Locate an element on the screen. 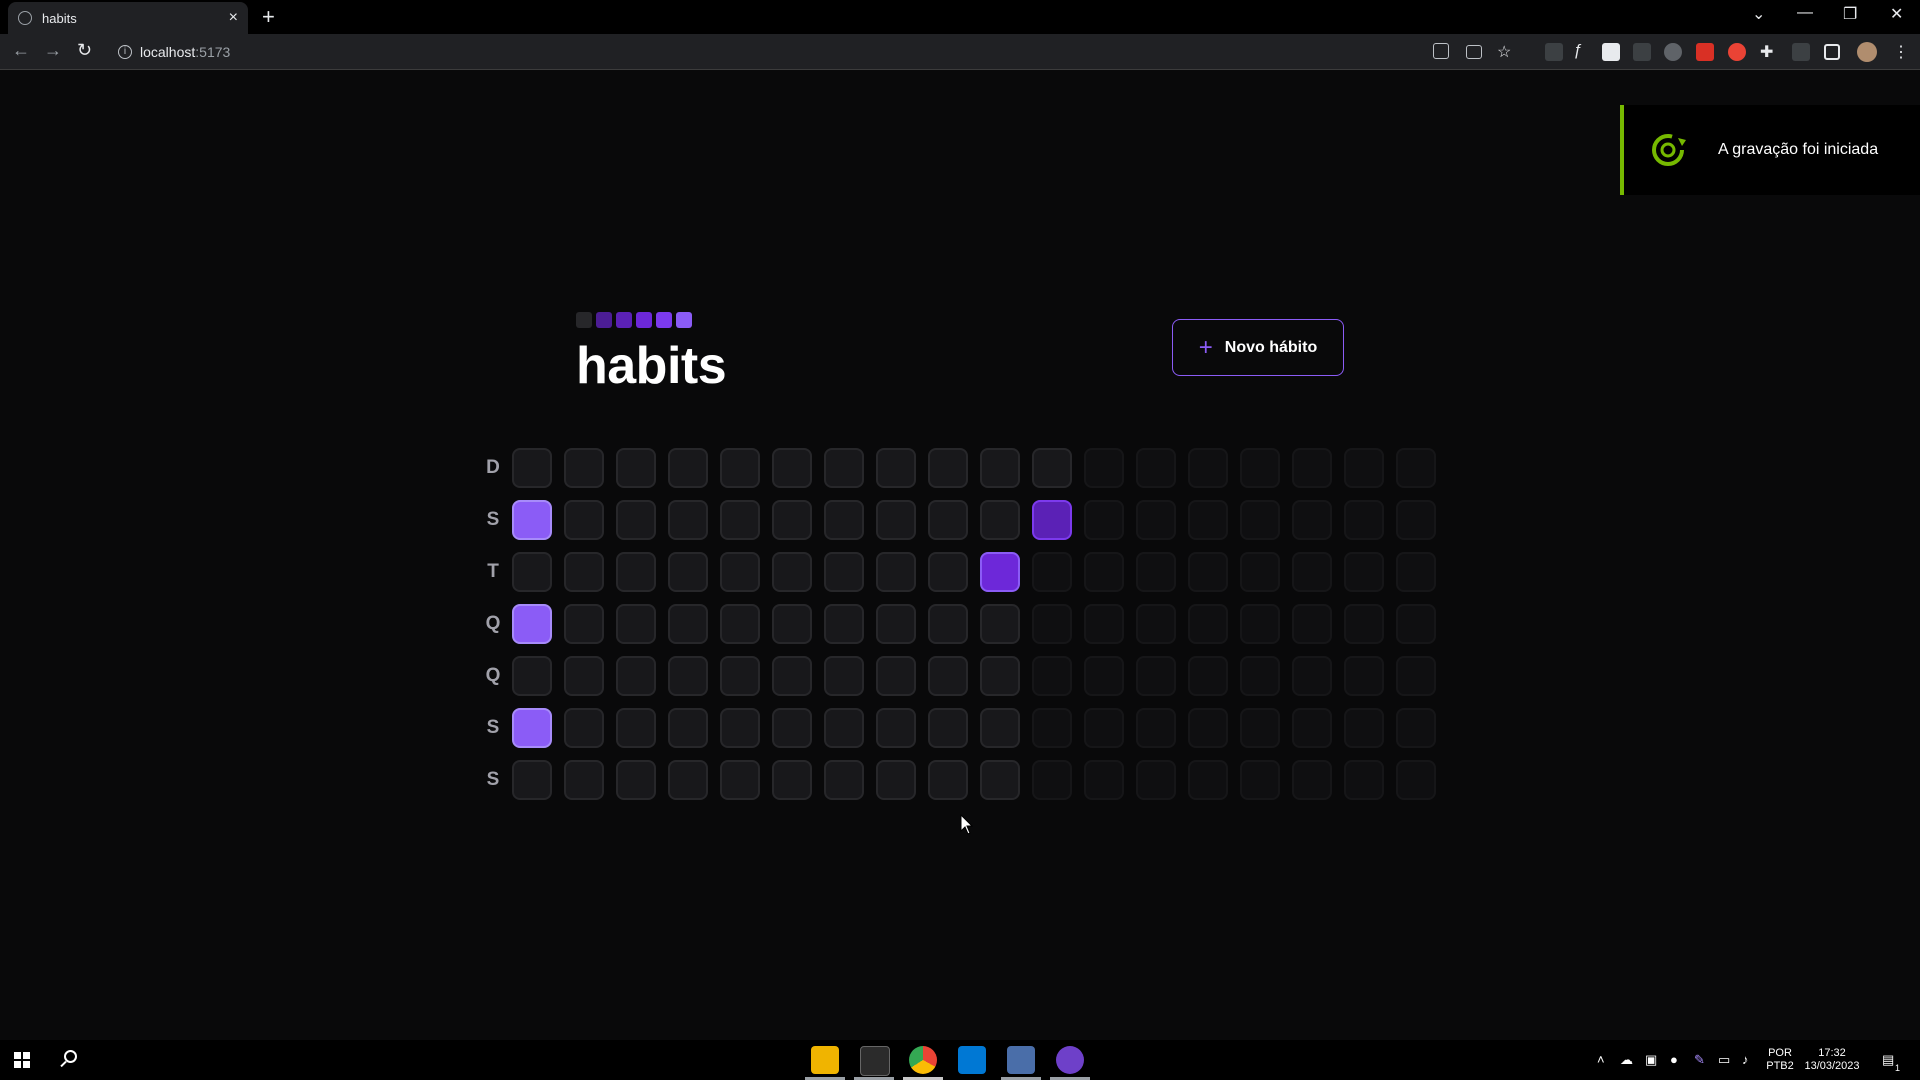 This screenshot has height=1080, width=1920. tab-search-chevron-icon: ⌄ is located at coordinates (1758, 14).